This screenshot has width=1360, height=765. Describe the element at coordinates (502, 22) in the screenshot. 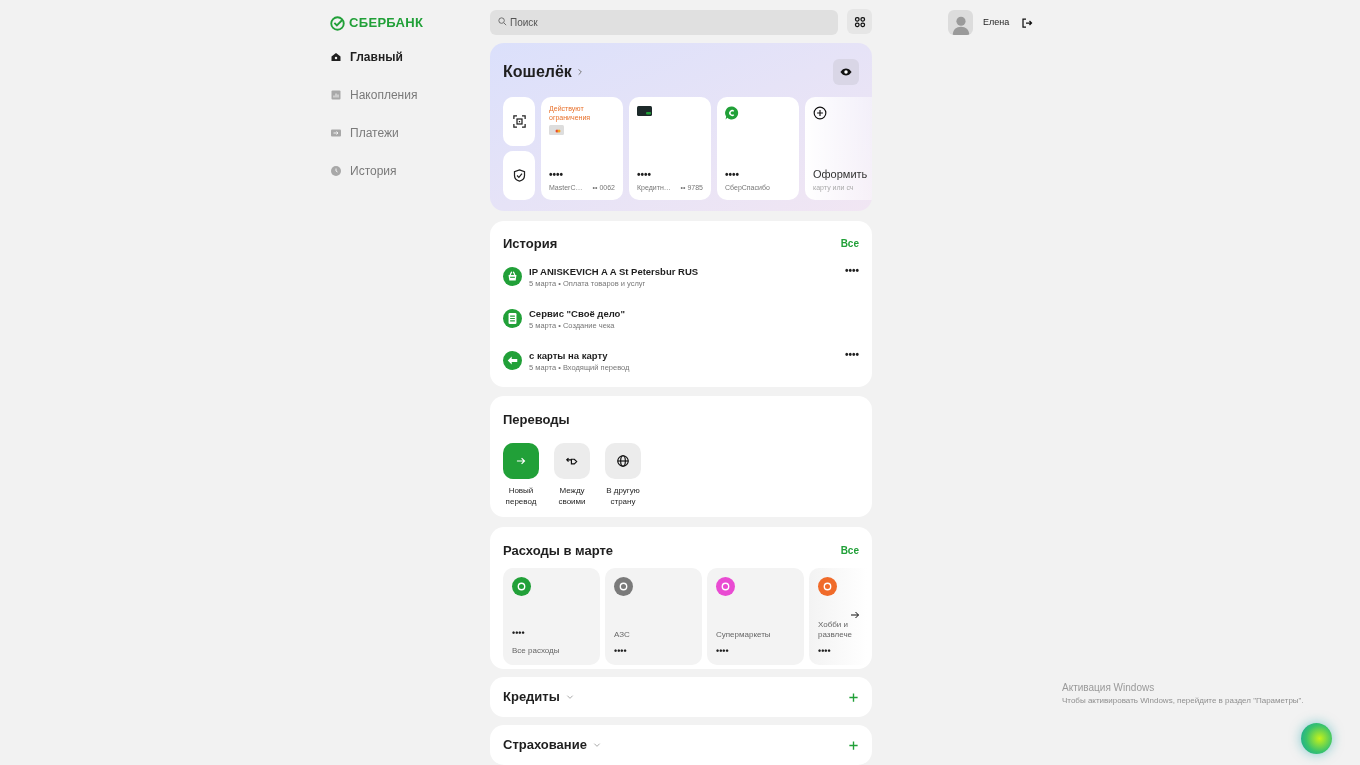

I see `search-icon` at that location.